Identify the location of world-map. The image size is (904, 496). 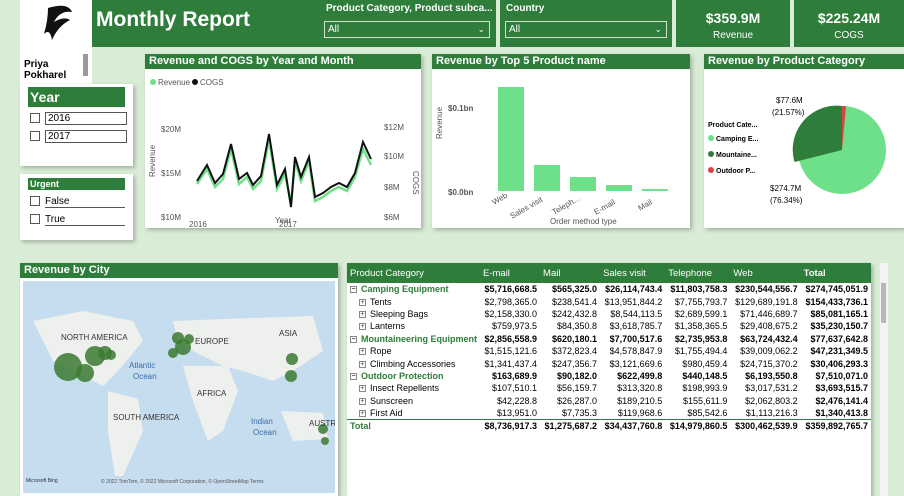
(181, 393).